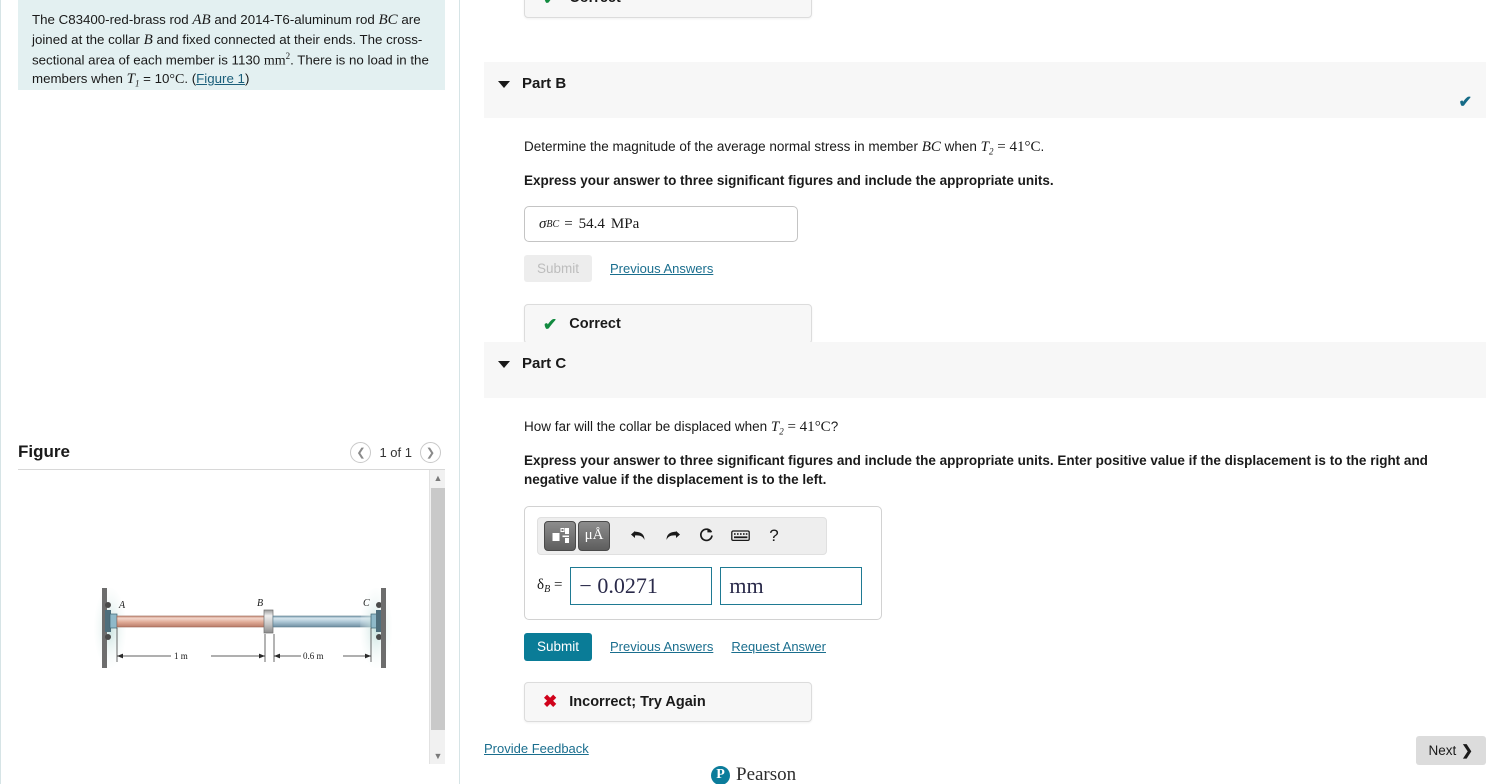 The width and height of the screenshot is (1486, 784). Describe the element at coordinates (834, 426) in the screenshot. I see `part-c-question-post: ?` at that location.